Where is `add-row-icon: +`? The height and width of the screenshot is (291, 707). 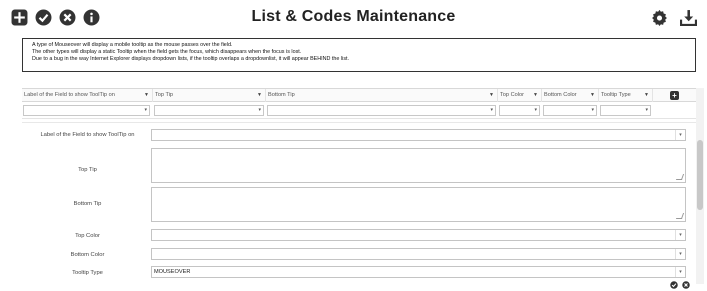
add-row-icon: + is located at coordinates (674, 95).